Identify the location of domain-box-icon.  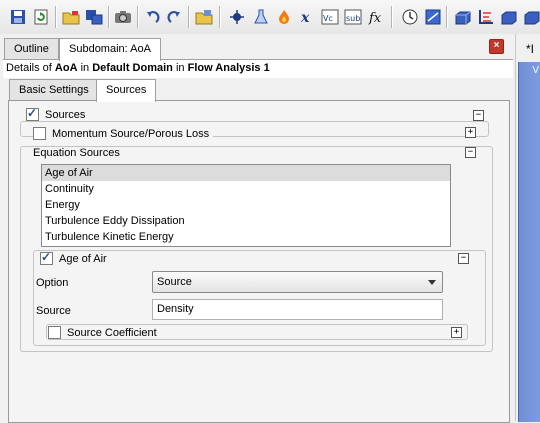
(463, 17).